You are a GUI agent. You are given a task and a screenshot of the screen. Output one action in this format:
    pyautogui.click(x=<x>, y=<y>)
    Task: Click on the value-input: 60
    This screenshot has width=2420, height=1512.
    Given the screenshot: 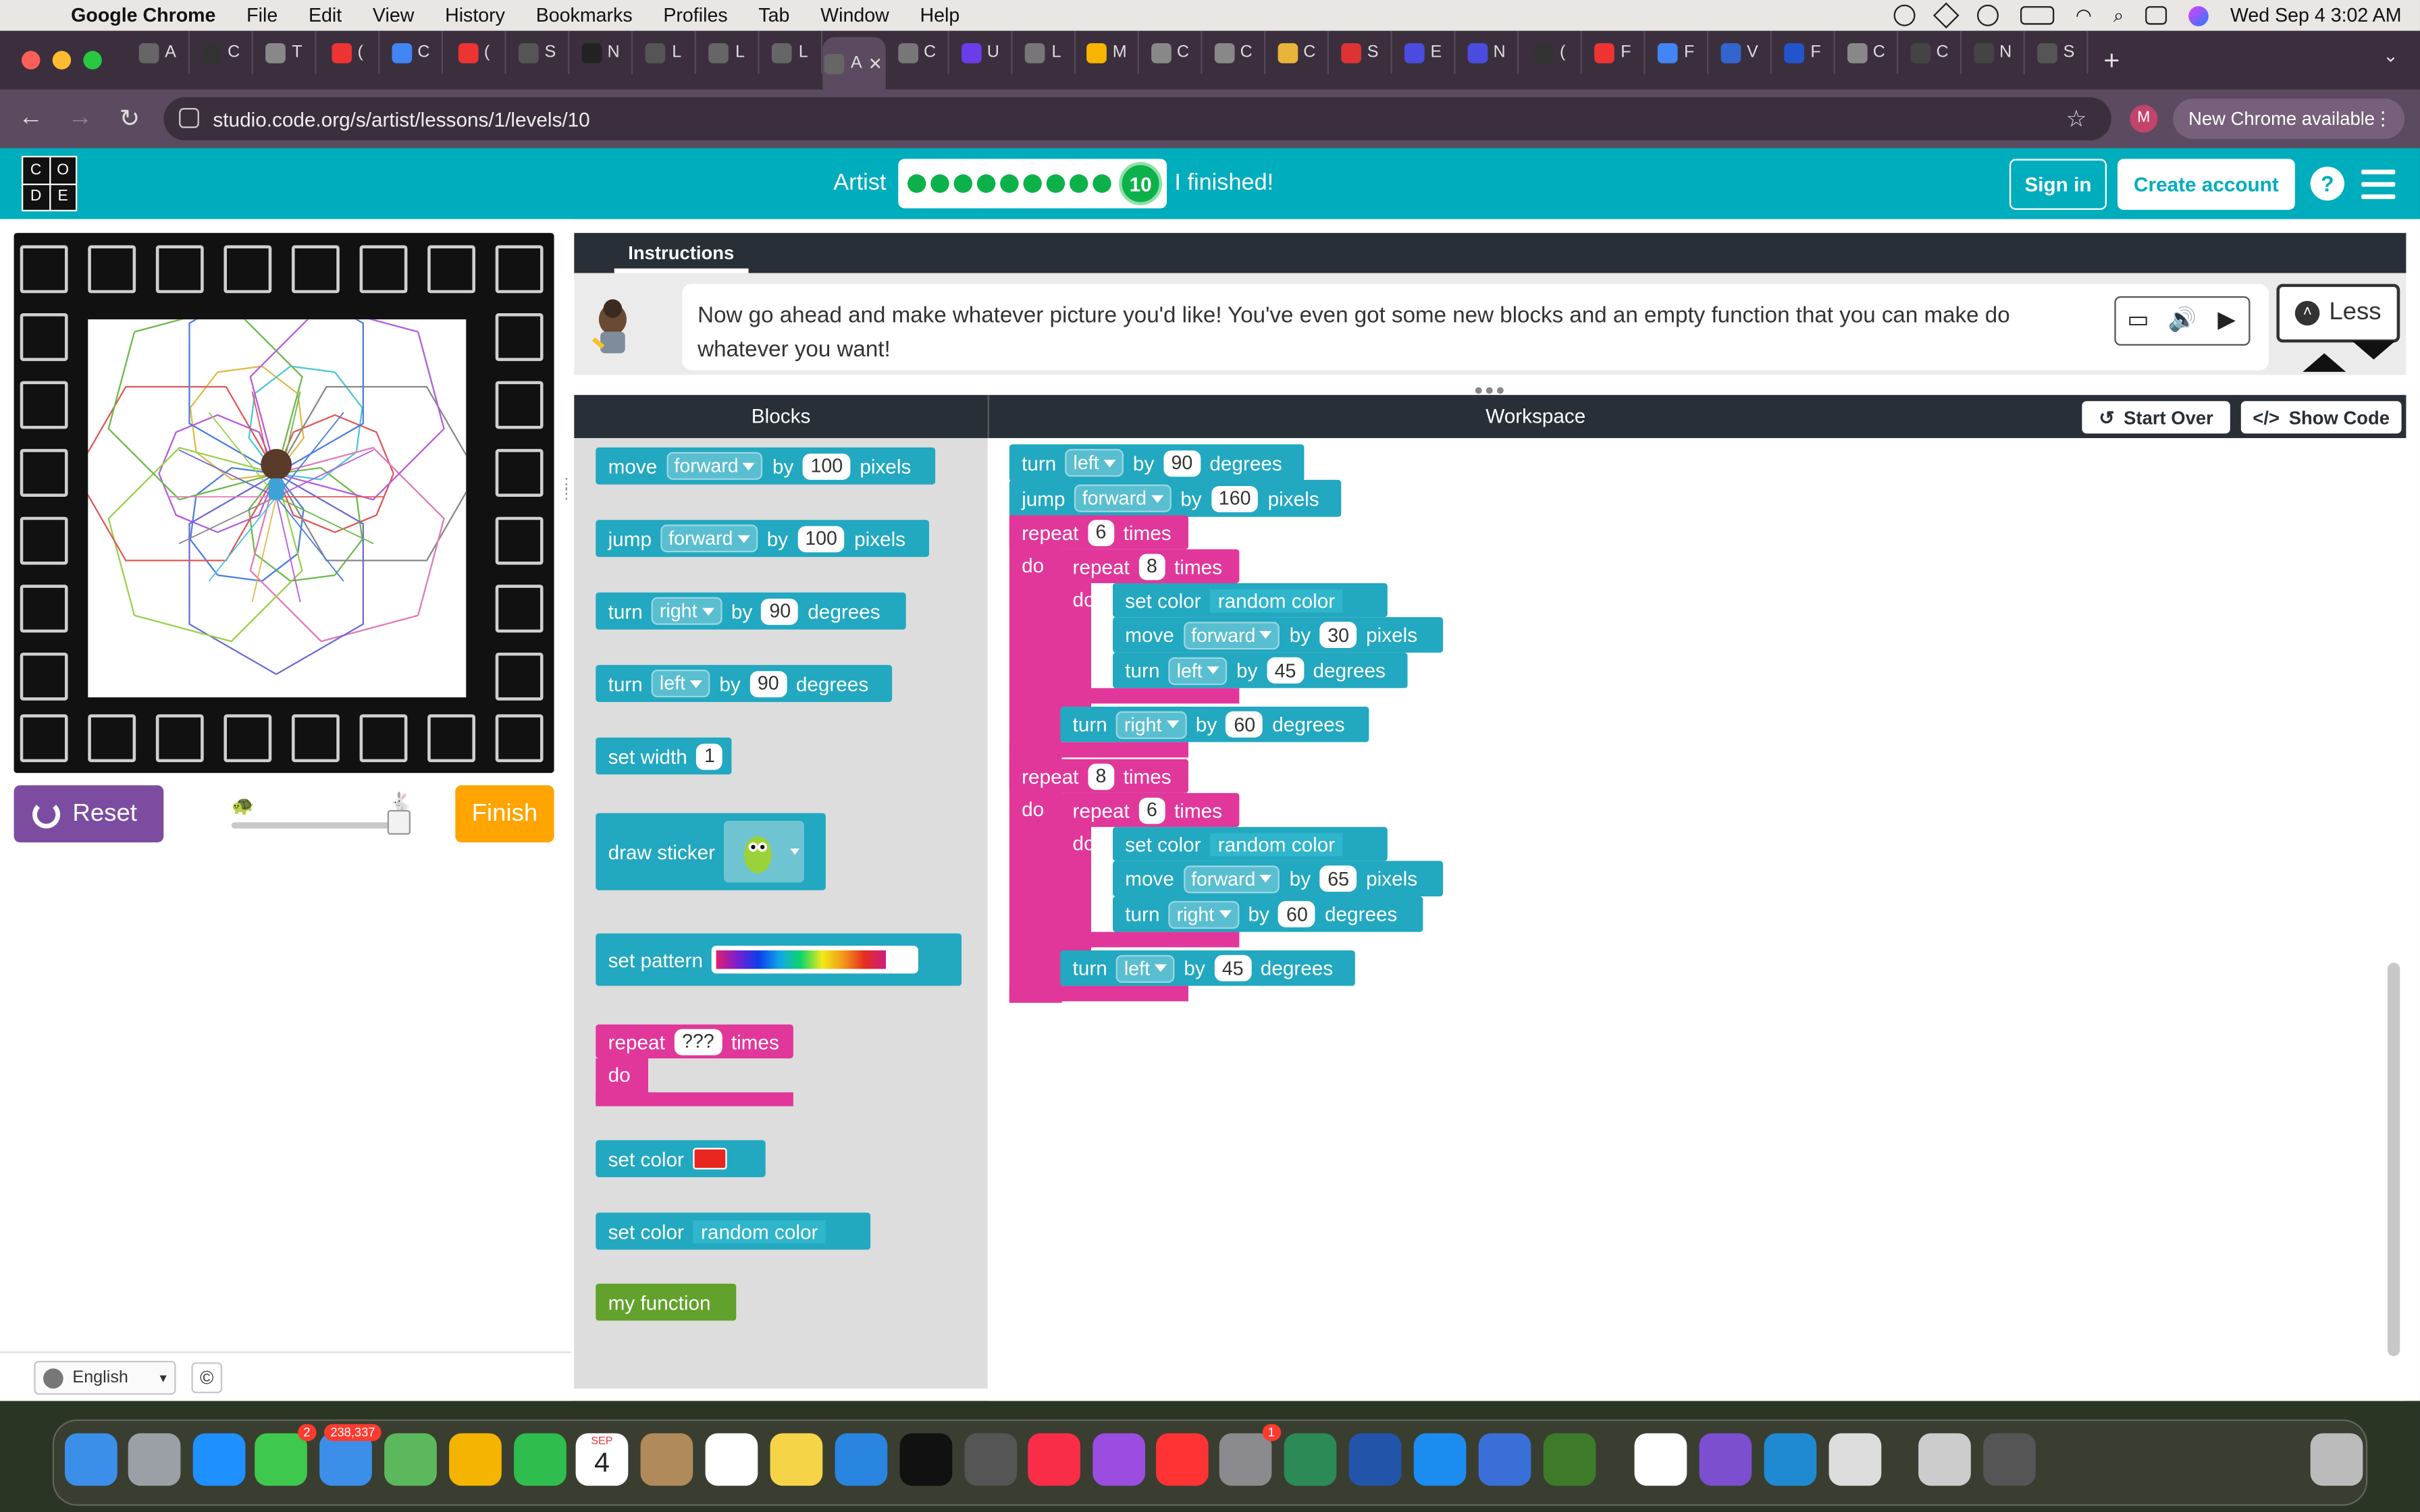 What is the action you would take?
    pyautogui.click(x=1297, y=913)
    